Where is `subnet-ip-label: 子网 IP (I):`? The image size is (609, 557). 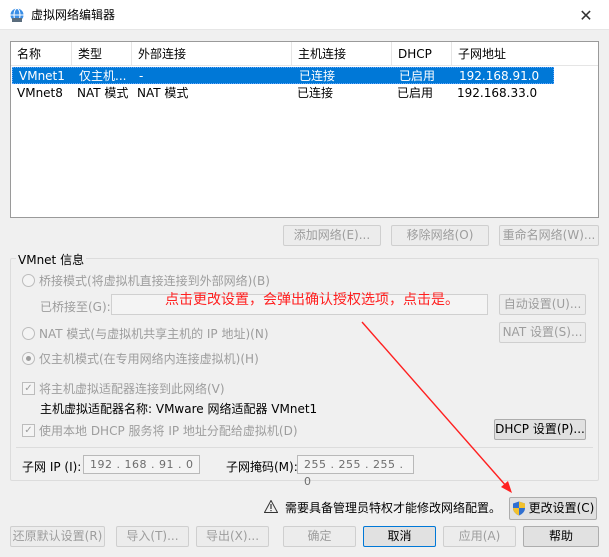
subnet-ip-label: 子网 IP (I): is located at coordinates (52, 467).